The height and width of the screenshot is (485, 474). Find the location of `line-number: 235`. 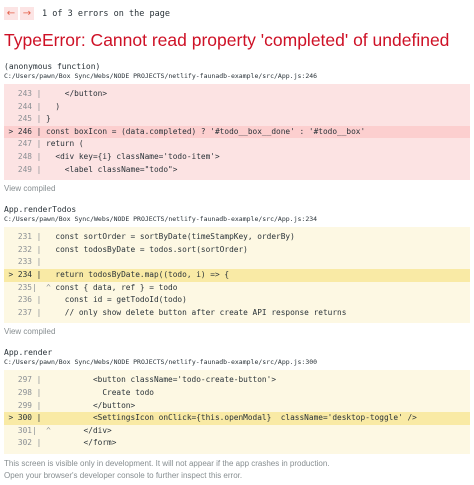

line-number: 235 is located at coordinates (24, 287).